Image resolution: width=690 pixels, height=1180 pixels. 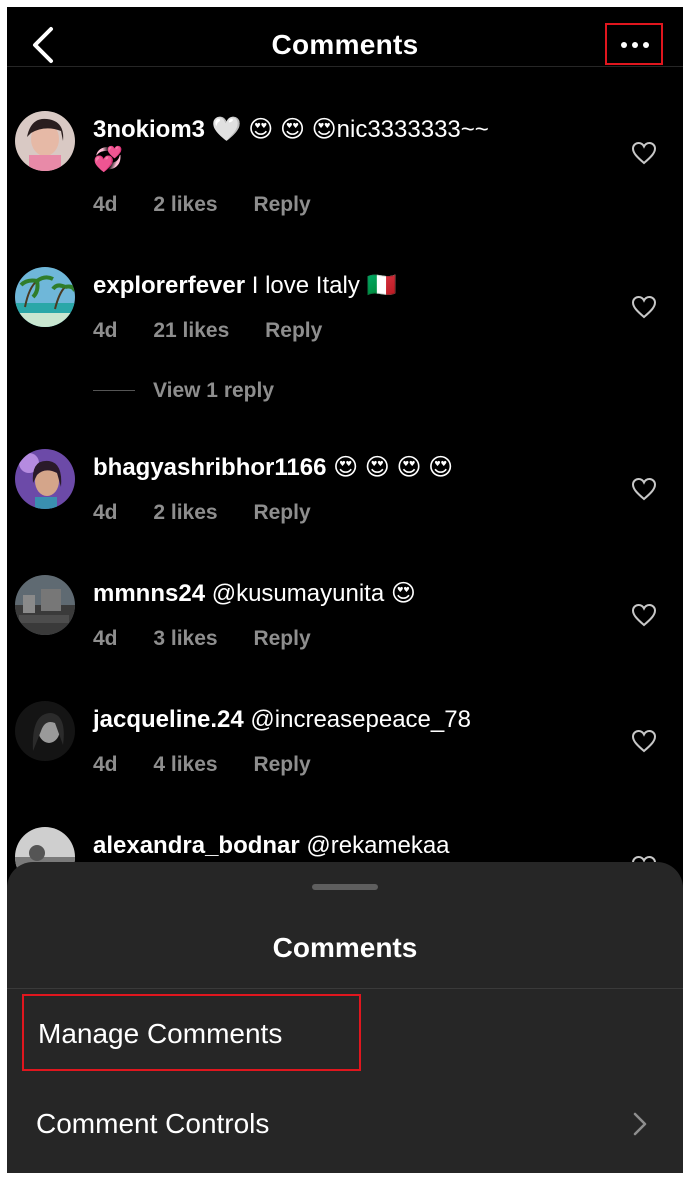 I want to click on comment-meta: 4d 21 likes Reply, so click(x=222, y=331).